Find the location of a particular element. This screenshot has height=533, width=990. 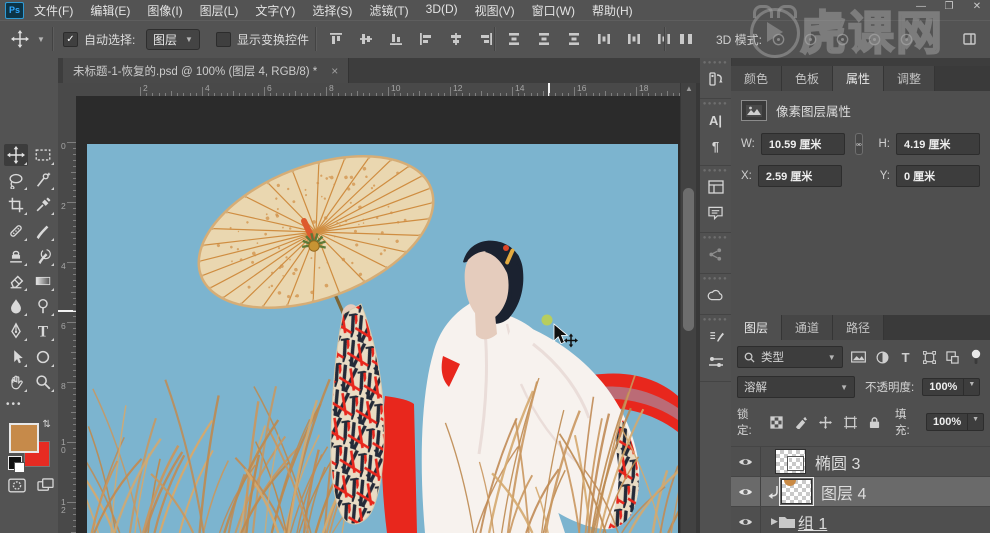

show-transform-checkbox is located at coordinates (223, 39).